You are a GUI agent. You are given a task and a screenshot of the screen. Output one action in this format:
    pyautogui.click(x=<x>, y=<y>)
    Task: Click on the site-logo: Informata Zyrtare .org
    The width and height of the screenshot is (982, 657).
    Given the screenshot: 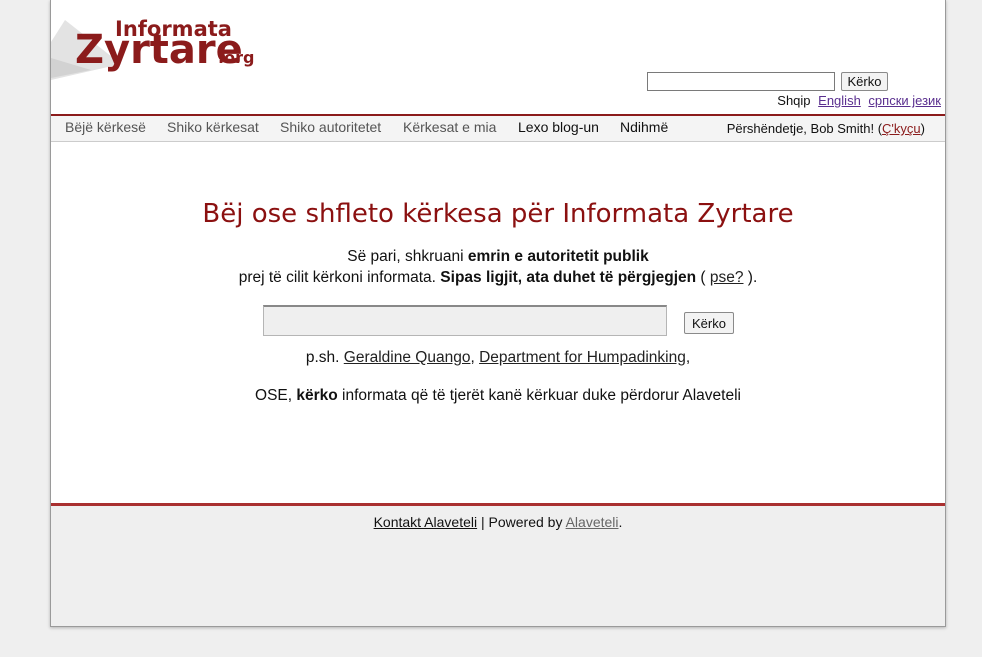 What is the action you would take?
    pyautogui.click(x=161, y=42)
    